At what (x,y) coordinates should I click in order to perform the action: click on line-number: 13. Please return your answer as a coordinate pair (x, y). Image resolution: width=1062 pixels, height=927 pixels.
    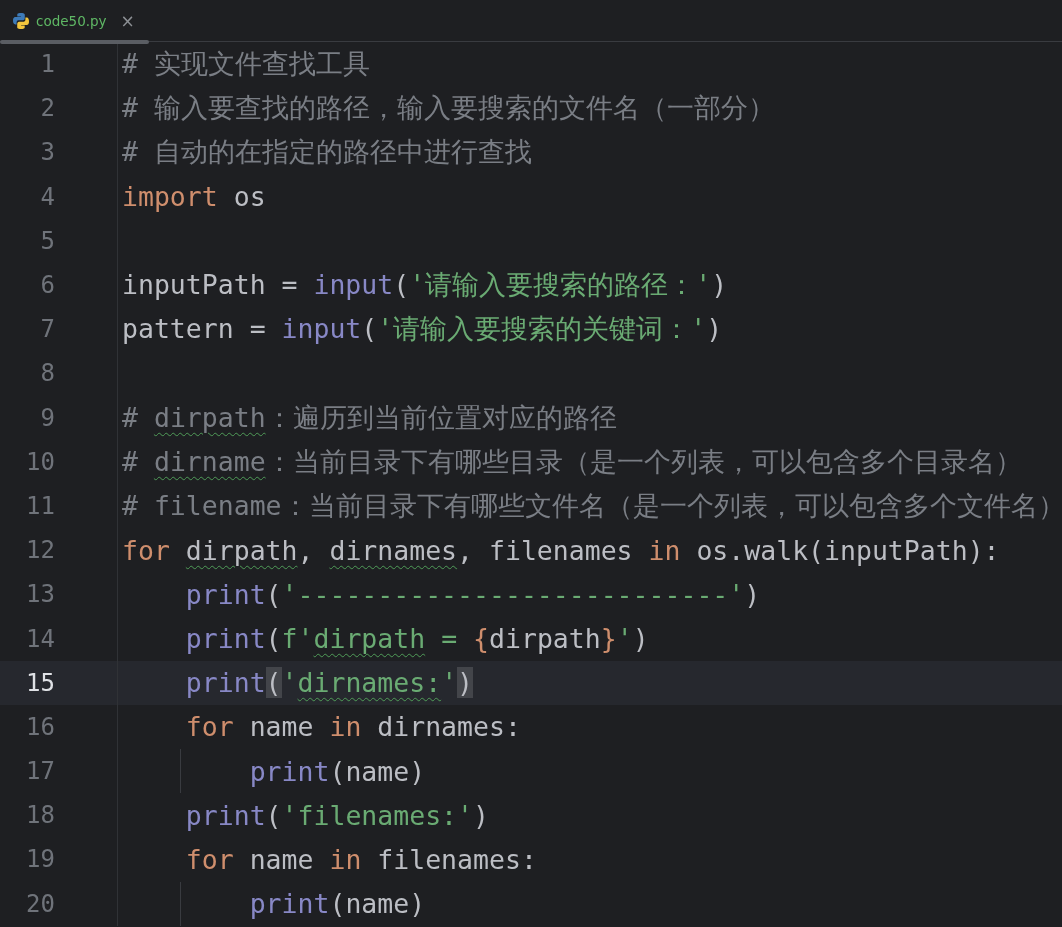
    Looking at the image, I should click on (40, 594).